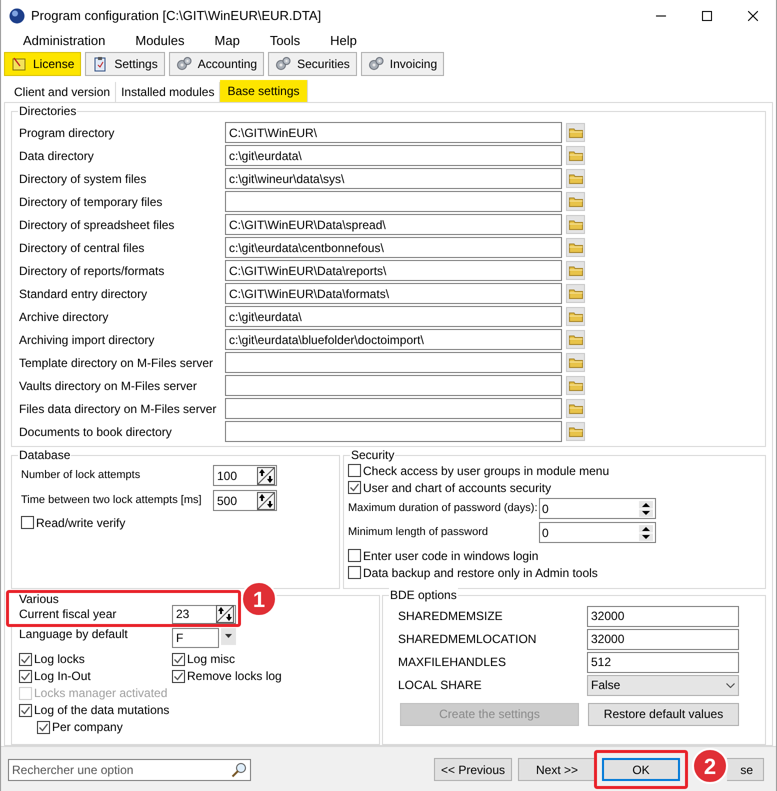 The image size is (777, 791). Describe the element at coordinates (663, 662) in the screenshot. I see `input-field: 512` at that location.